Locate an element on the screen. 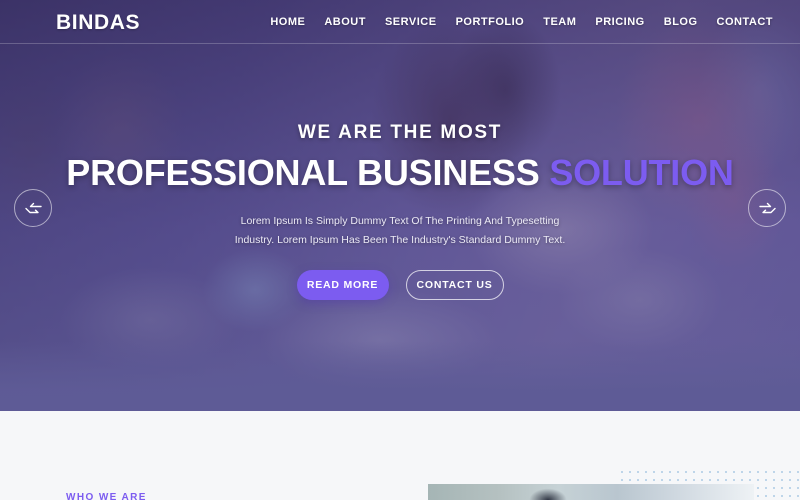  nav-item-blog: BLOG is located at coordinates (681, 22).